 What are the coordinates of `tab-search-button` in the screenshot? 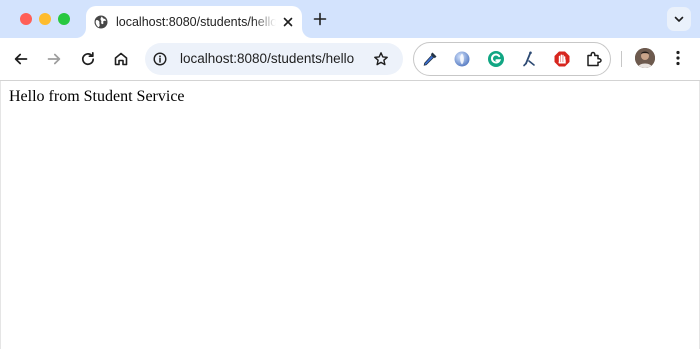 It's located at (679, 19).